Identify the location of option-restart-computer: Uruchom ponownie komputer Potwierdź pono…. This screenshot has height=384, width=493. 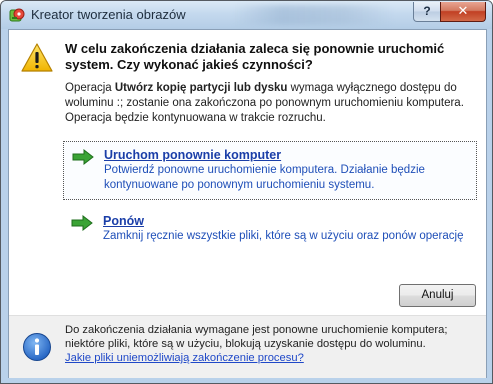
(270, 170).